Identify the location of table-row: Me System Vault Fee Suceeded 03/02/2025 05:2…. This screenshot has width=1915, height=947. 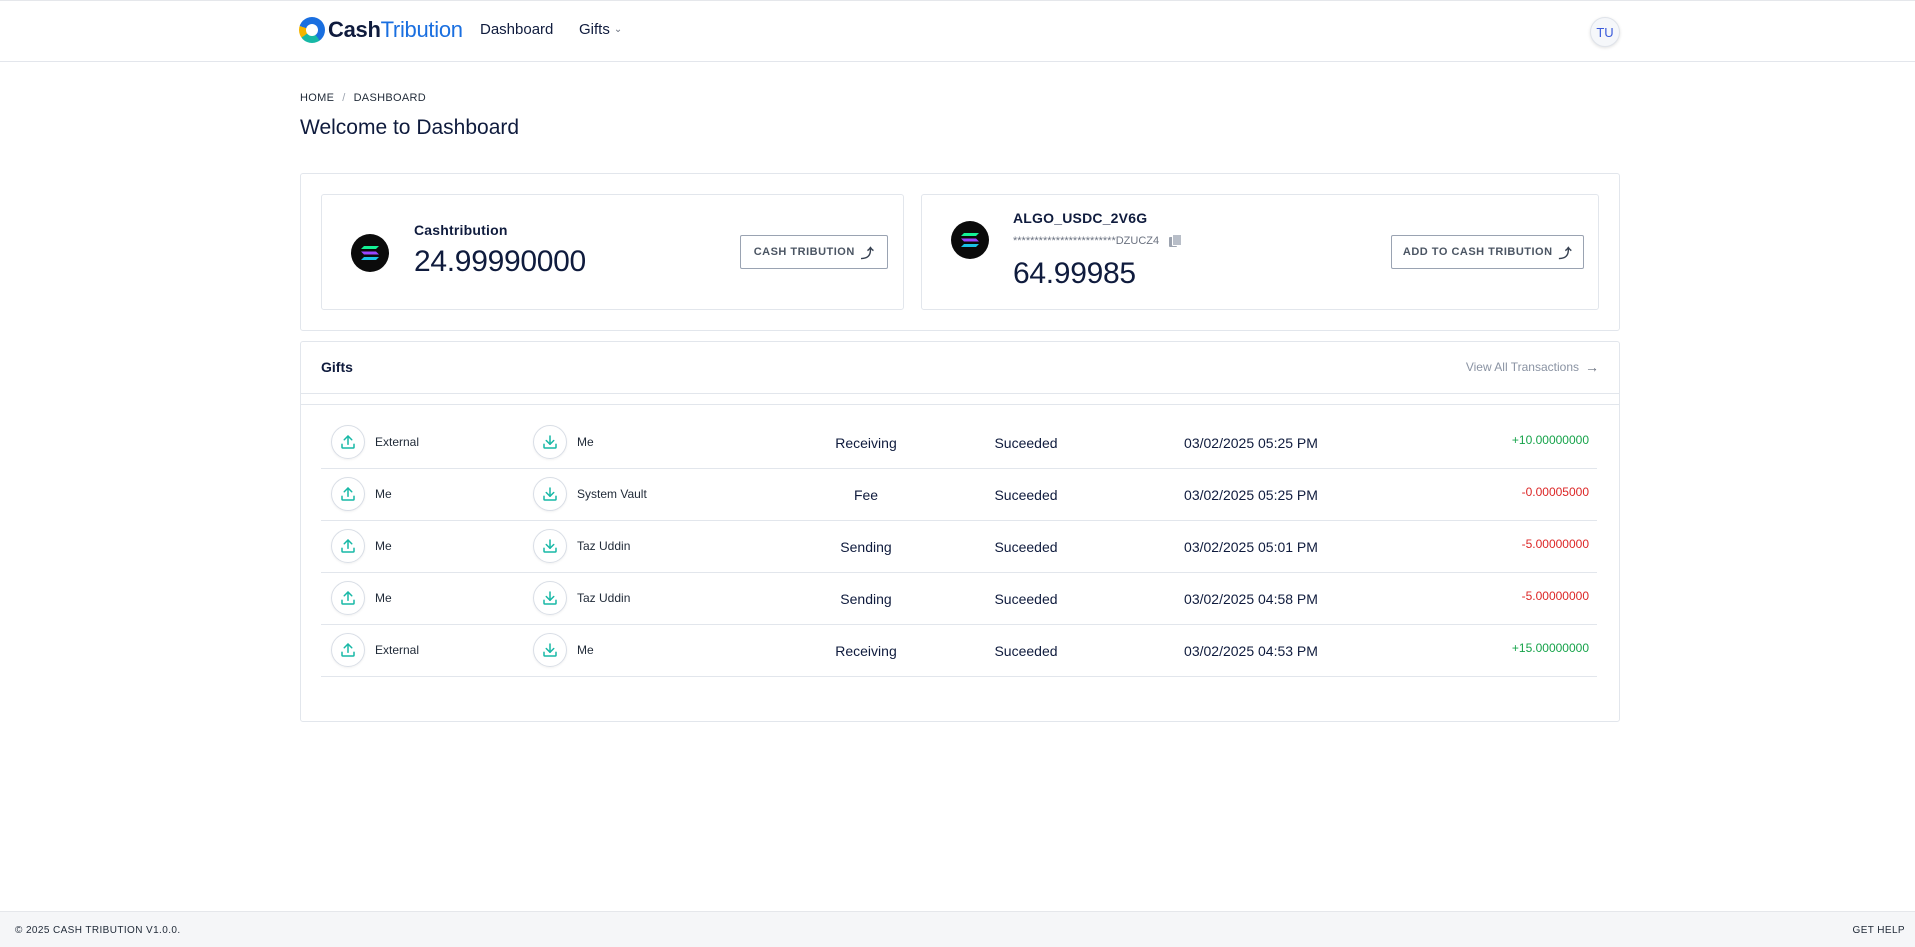
(959, 495).